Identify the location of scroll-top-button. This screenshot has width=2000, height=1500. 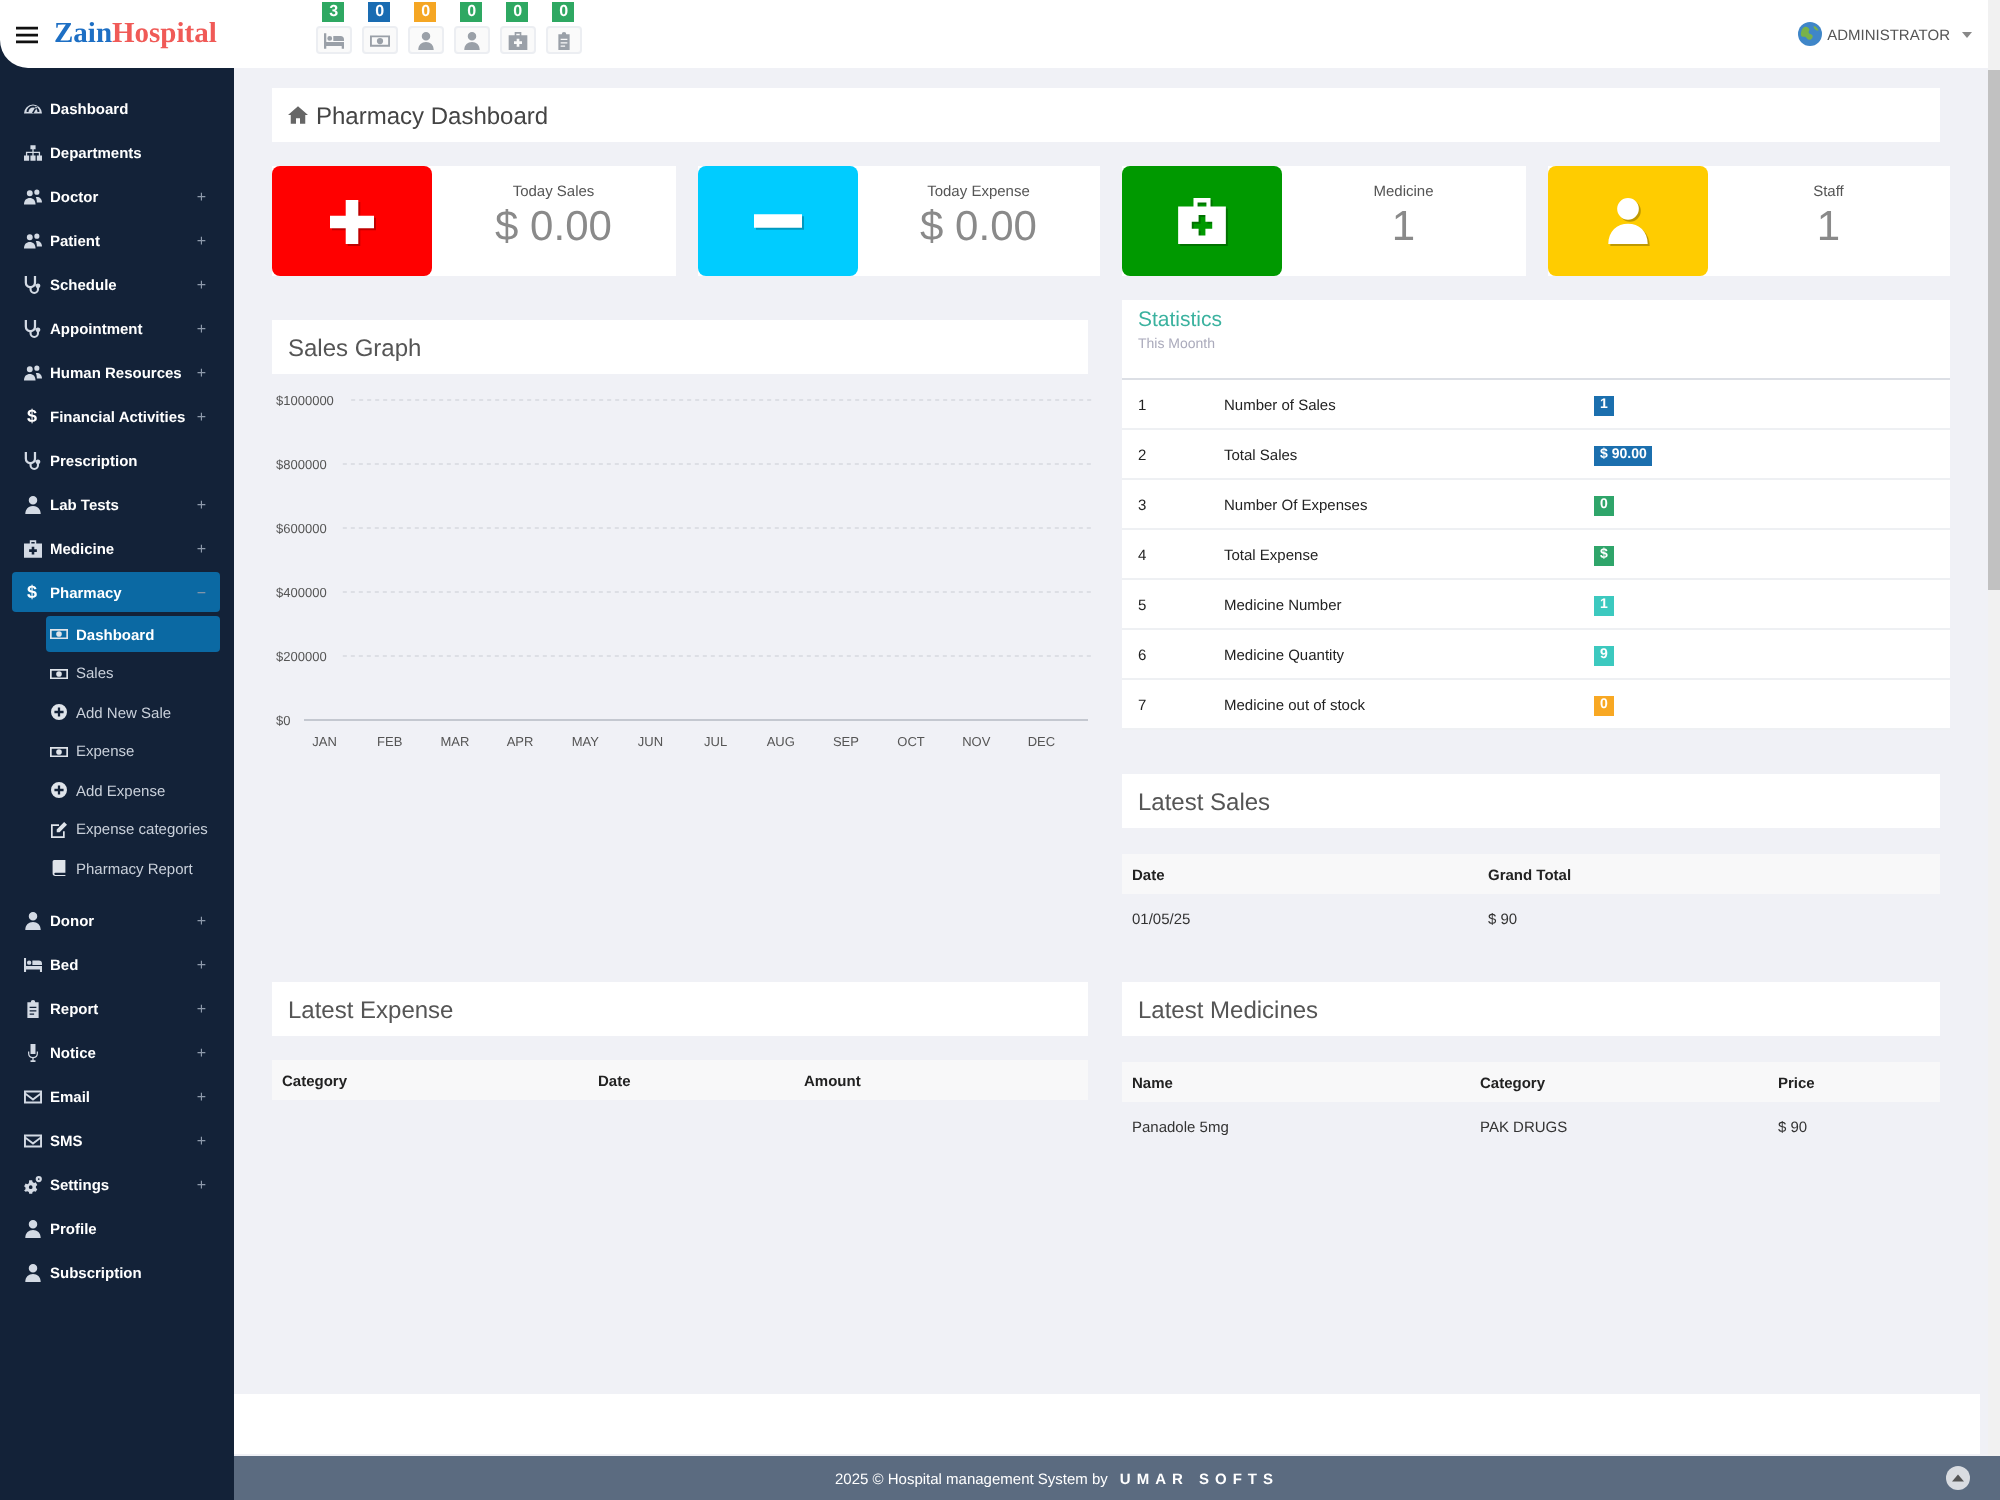
(1958, 1478).